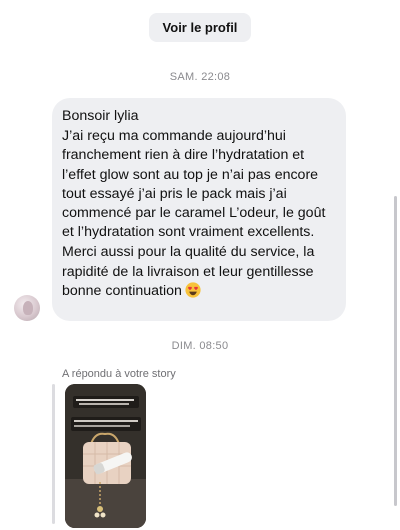 Image resolution: width=400 pixels, height=530 pixels. I want to click on heart-eyes-emoji-icon, so click(193, 290).